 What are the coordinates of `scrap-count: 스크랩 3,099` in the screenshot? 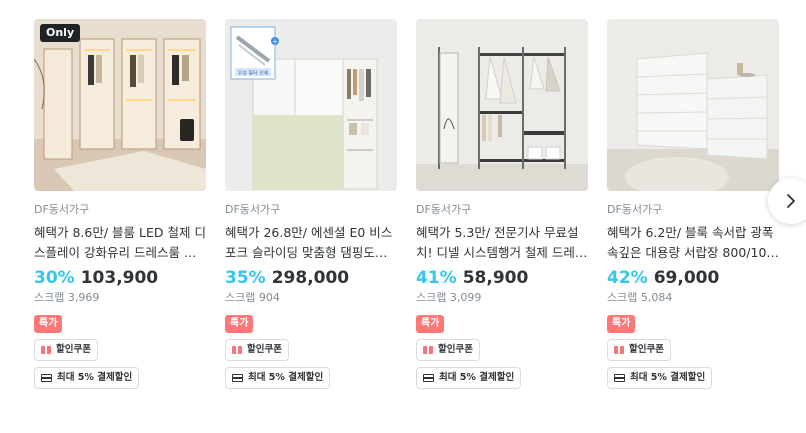 It's located at (449, 297).